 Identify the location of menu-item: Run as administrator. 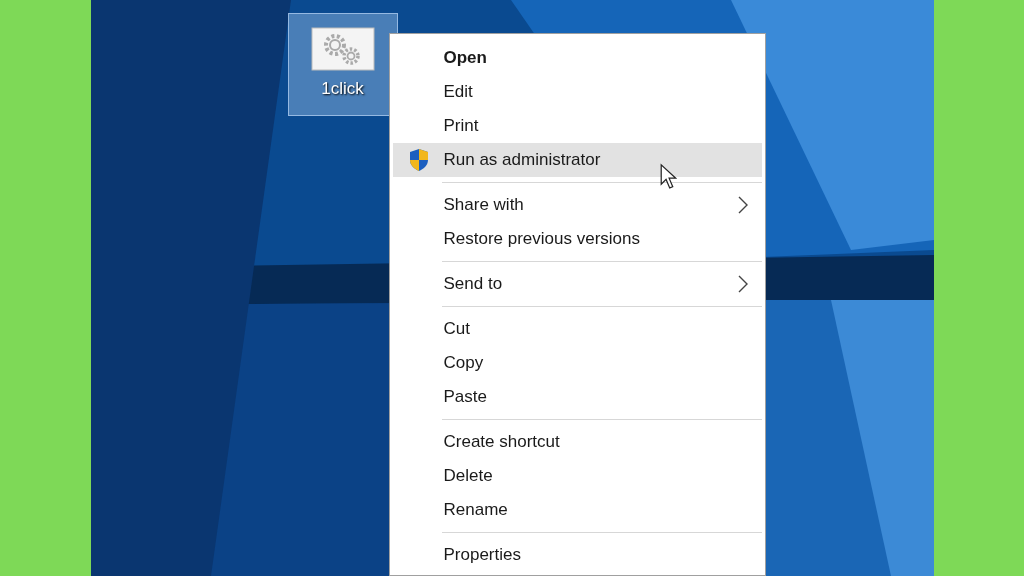
(577, 160).